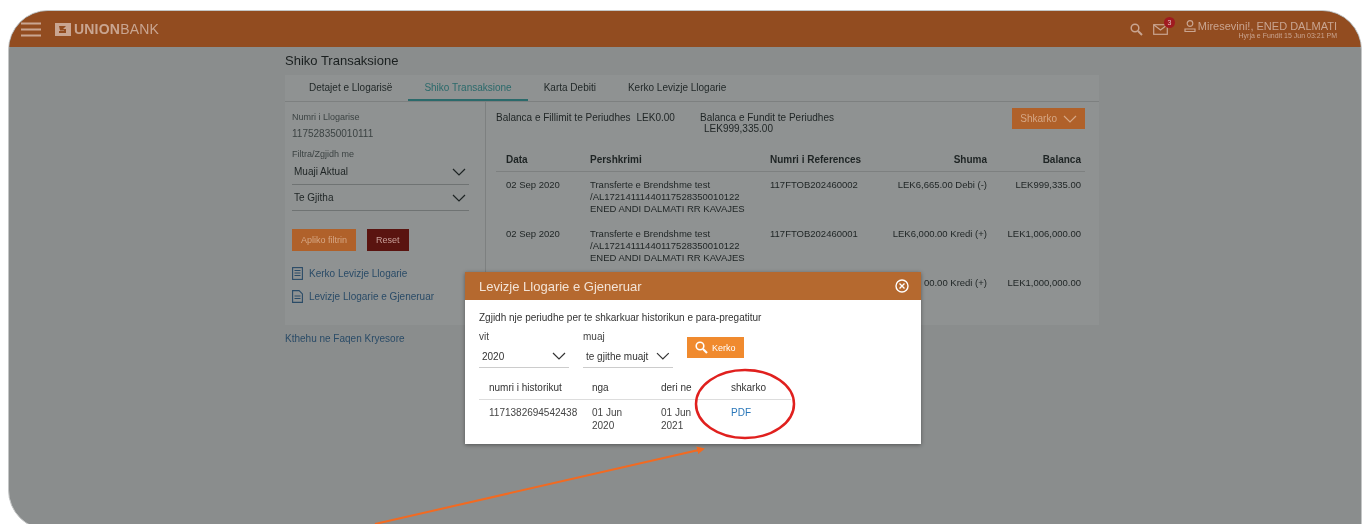 The height and width of the screenshot is (524, 1362). Describe the element at coordinates (814, 233) in the screenshot. I see `table-cell: 117FTOB202460001` at that location.